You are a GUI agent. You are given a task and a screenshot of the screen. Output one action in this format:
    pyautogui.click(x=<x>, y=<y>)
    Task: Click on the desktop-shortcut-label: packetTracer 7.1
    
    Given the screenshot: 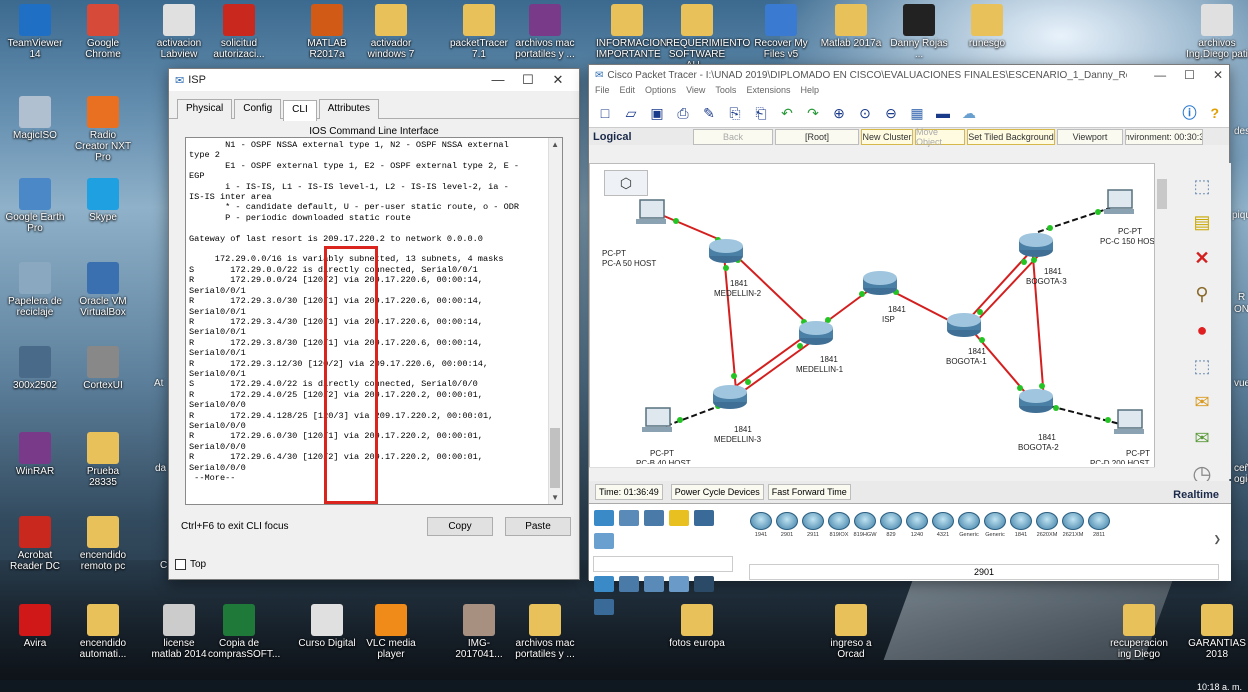 What is the action you would take?
    pyautogui.click(x=479, y=49)
    